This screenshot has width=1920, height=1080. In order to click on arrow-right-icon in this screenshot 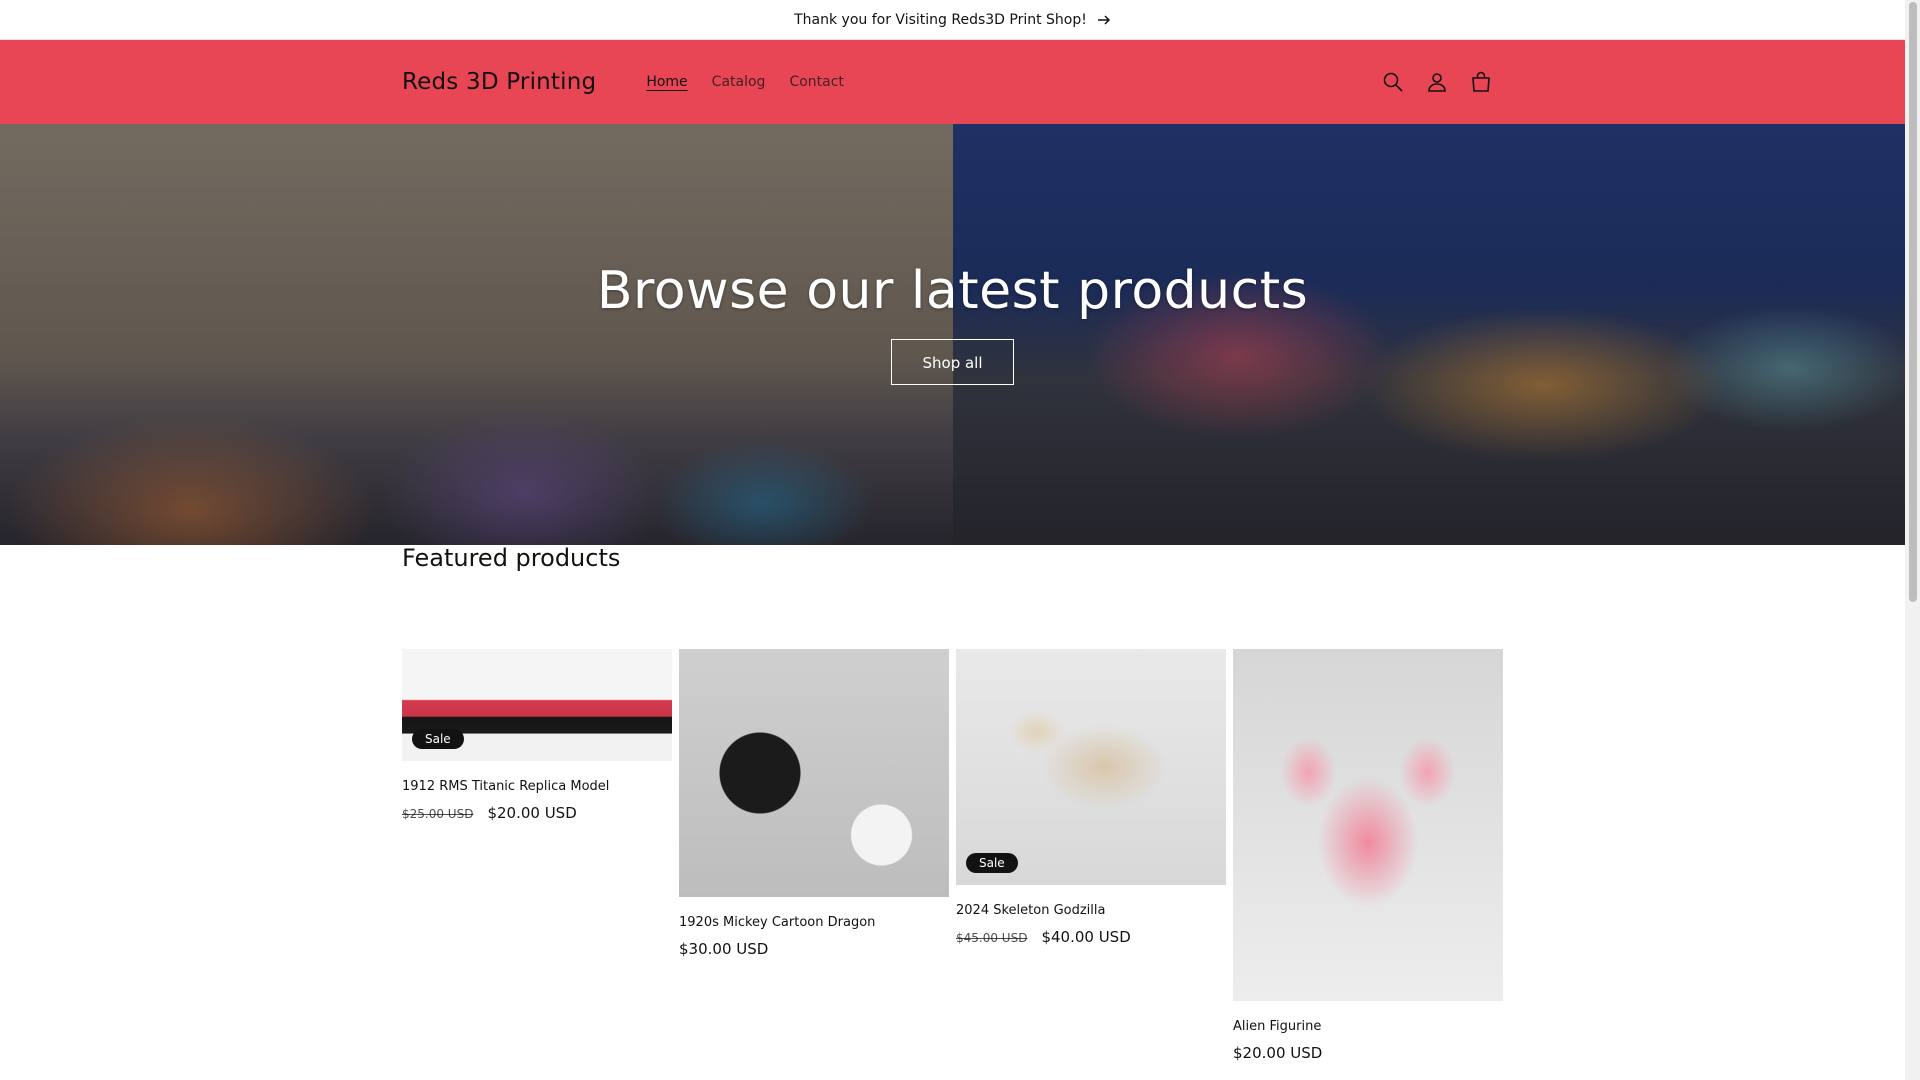, I will do `click(1104, 20)`.